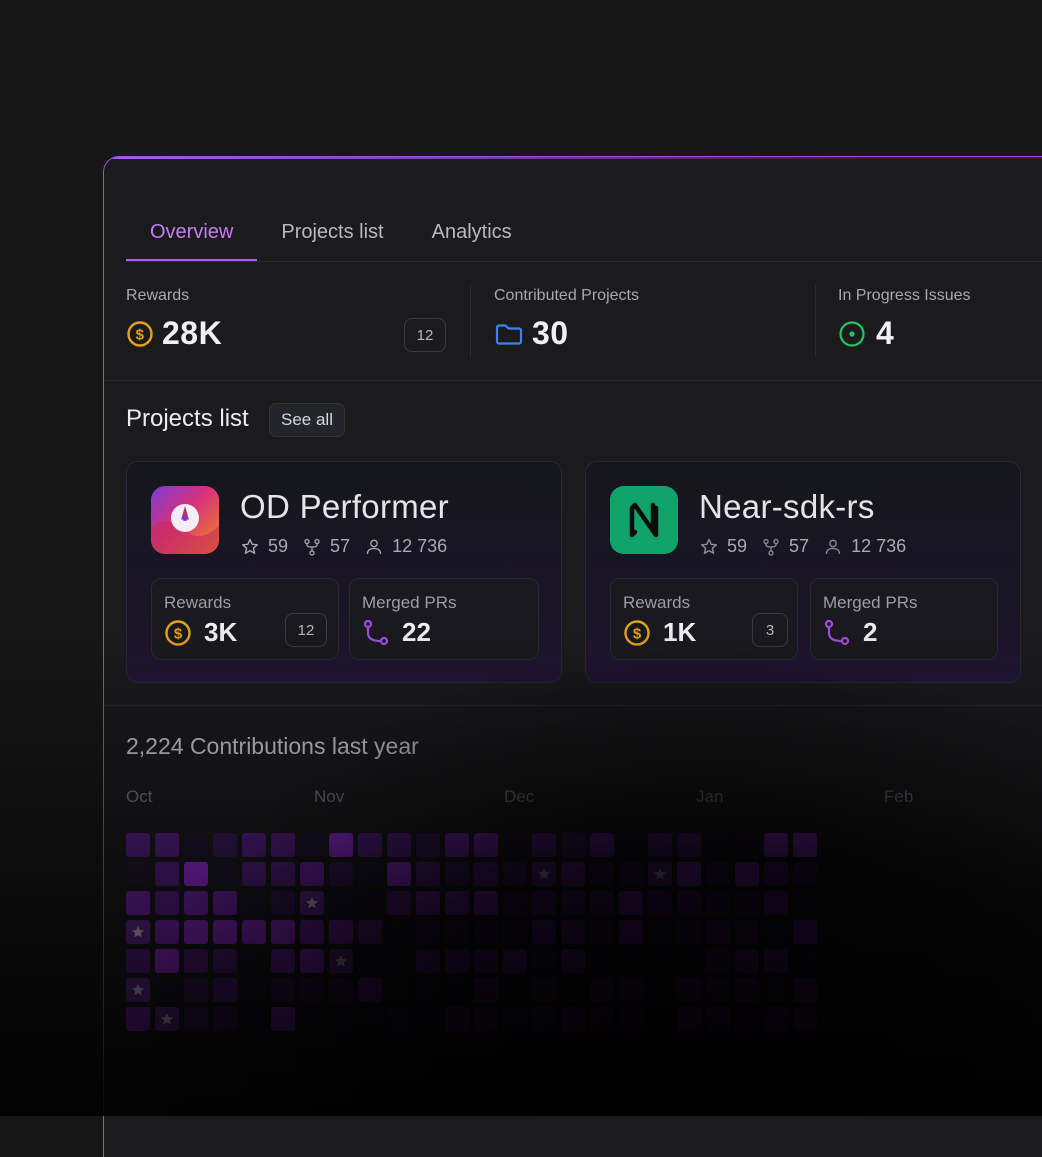 The width and height of the screenshot is (1042, 1157). What do you see at coordinates (312, 903) in the screenshot?
I see `contribution-cell-reward` at bounding box center [312, 903].